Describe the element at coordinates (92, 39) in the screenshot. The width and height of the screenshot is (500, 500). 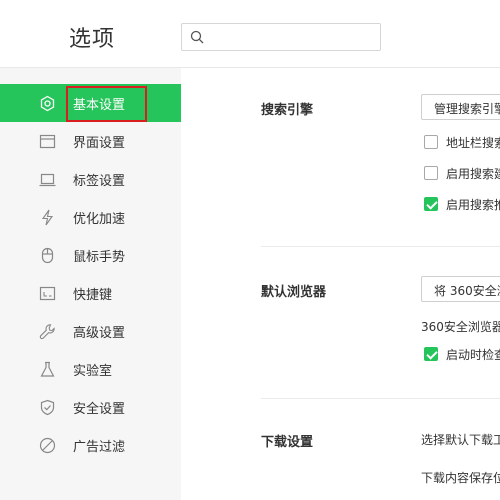
I see `page-title: 选项` at that location.